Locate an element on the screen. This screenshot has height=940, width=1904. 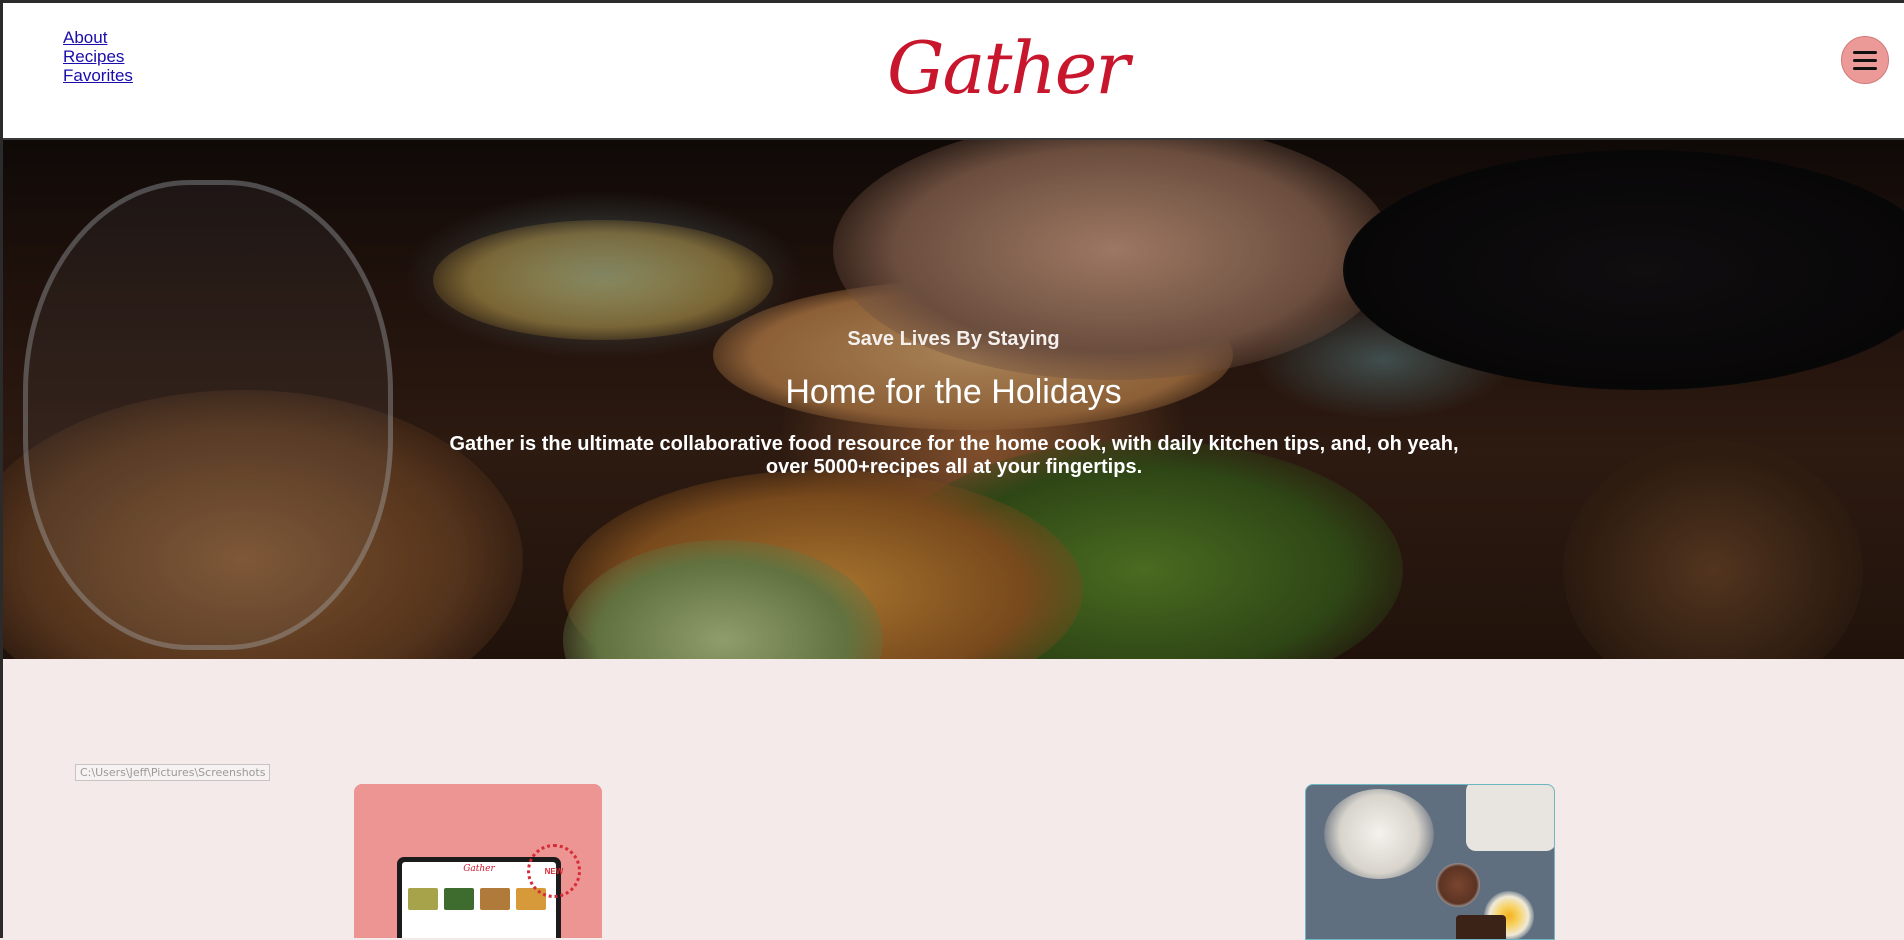
baking-photo-eggs is located at coordinates (1510, 818).